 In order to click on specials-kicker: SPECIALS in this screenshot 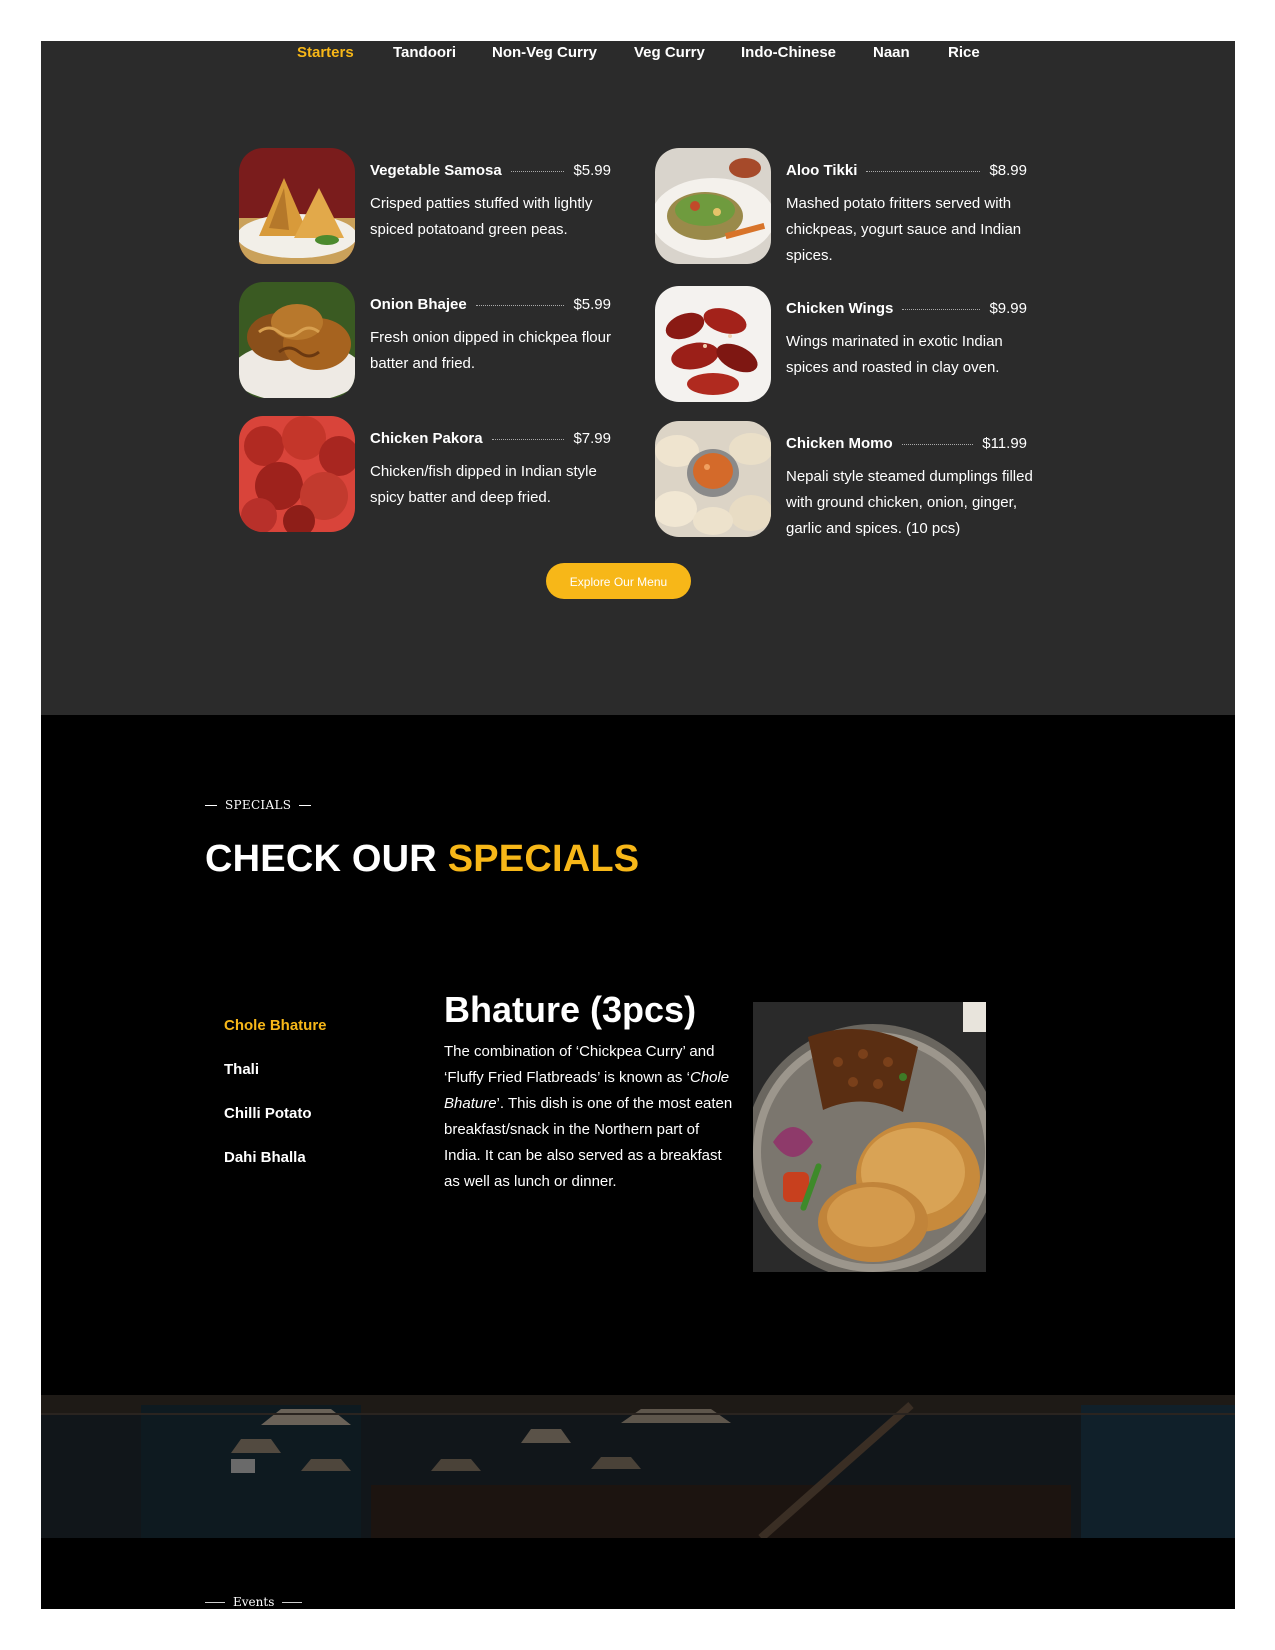, I will do `click(262, 805)`.